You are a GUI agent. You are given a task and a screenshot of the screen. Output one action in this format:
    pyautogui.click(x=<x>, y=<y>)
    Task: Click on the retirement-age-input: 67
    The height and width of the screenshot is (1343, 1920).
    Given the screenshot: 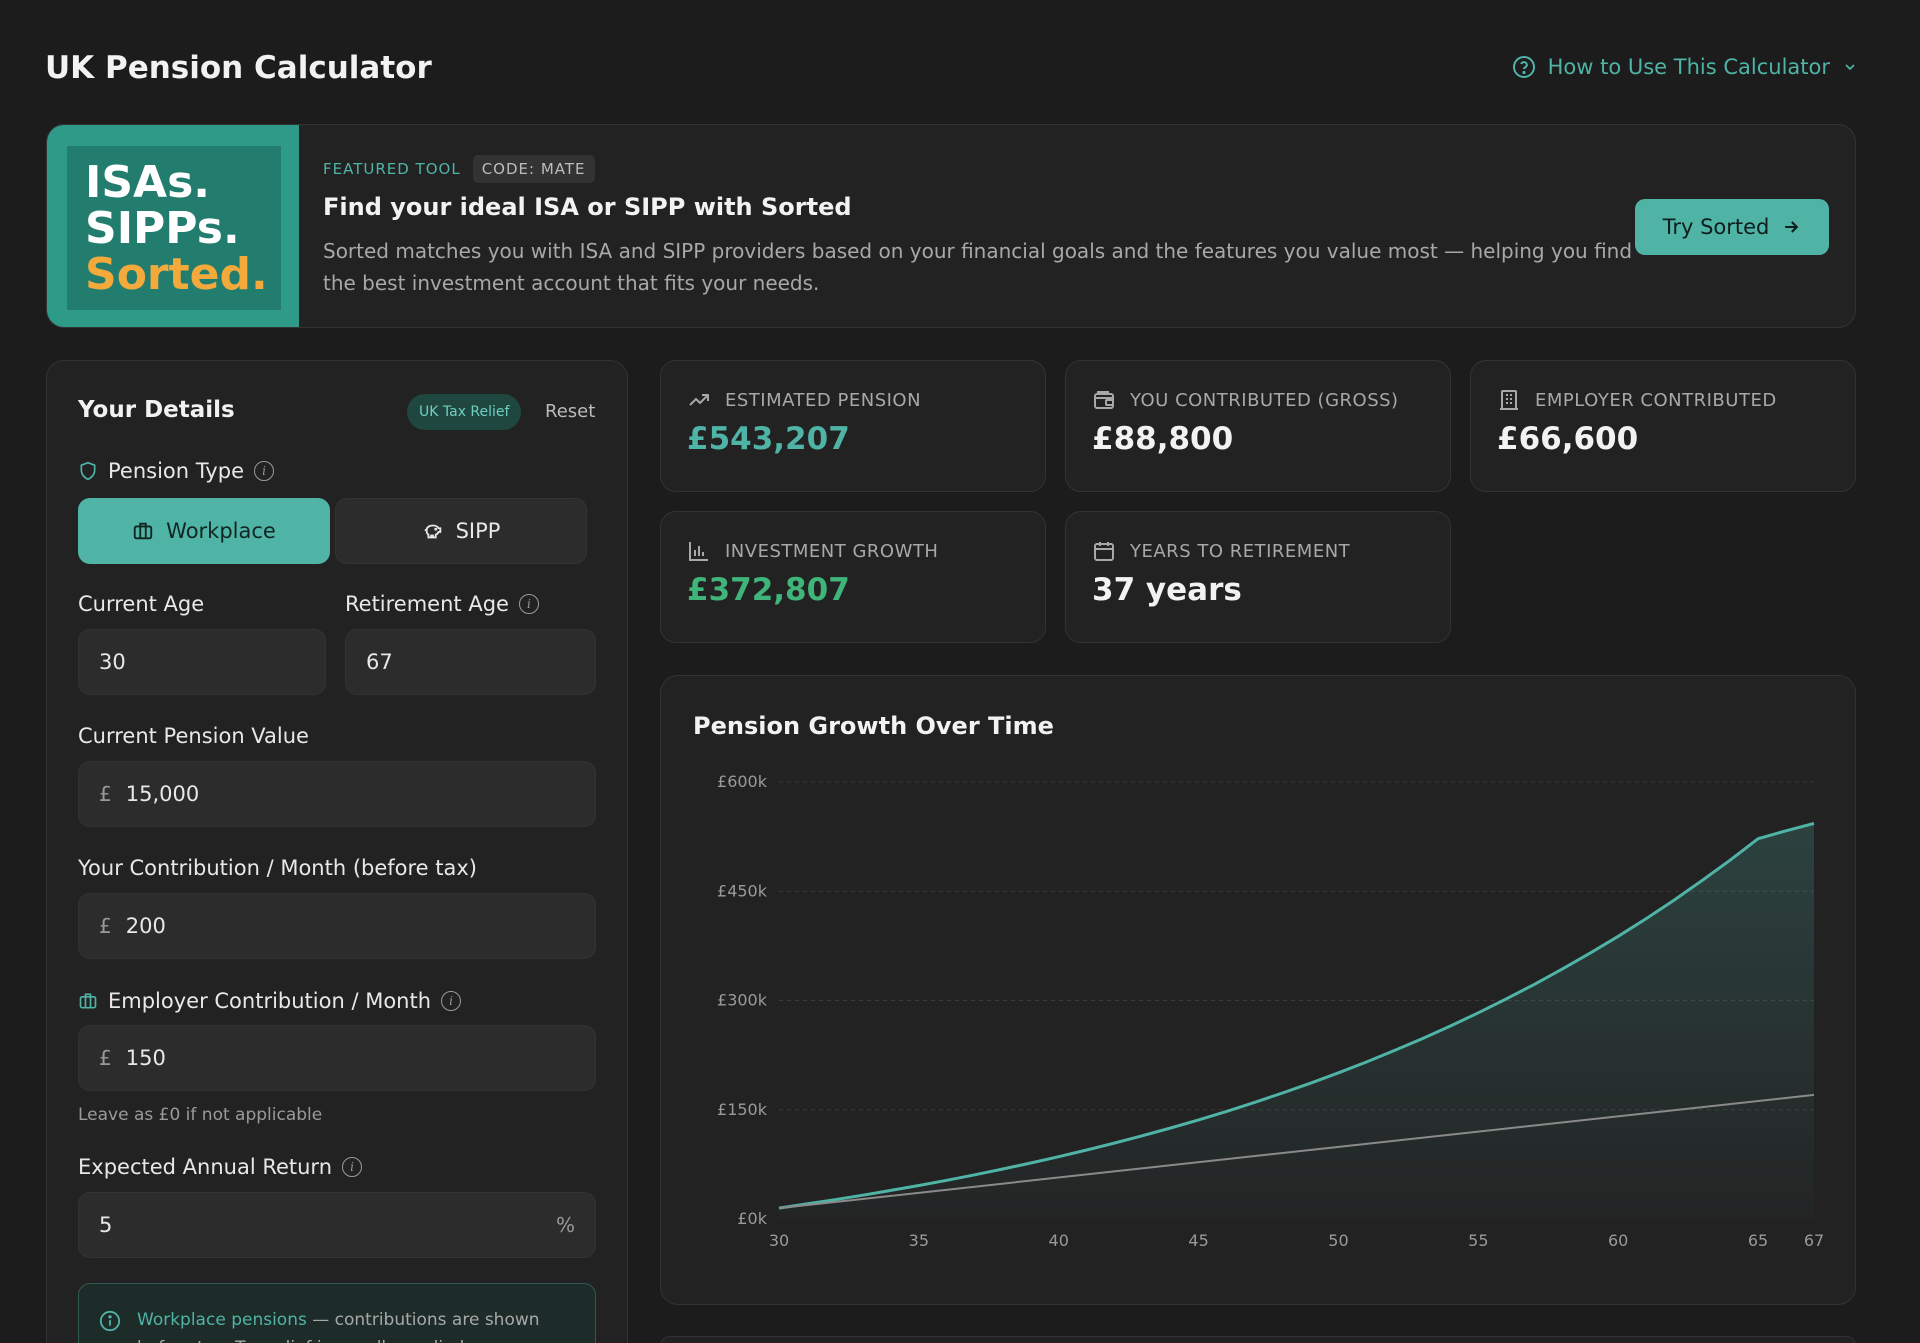 What is the action you would take?
    pyautogui.click(x=470, y=662)
    